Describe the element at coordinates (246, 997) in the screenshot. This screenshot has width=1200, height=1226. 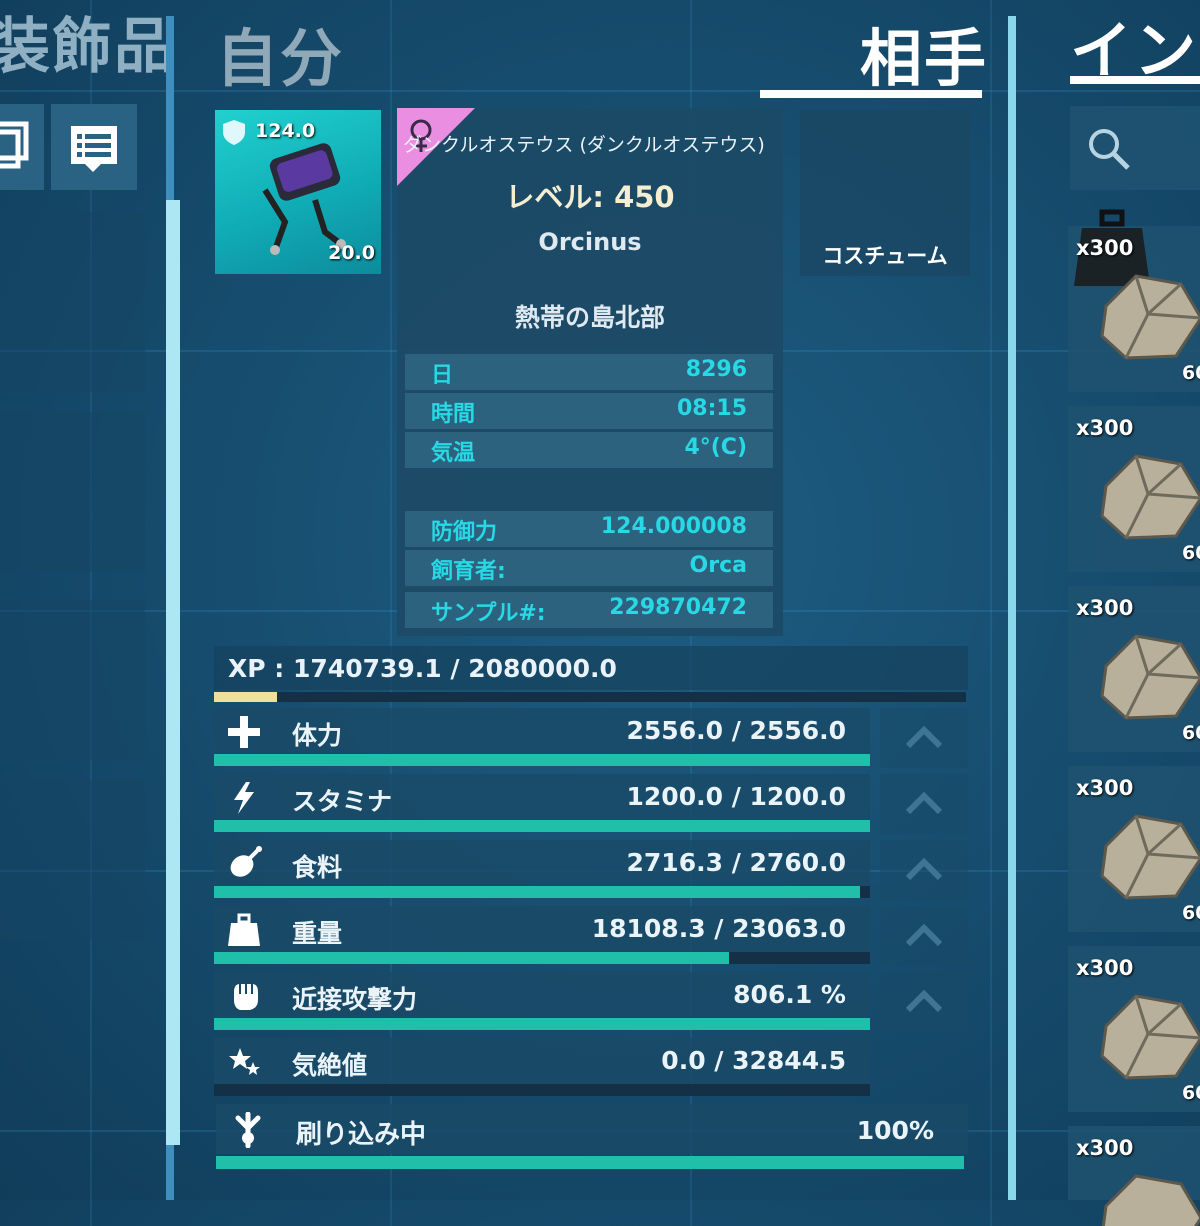
I see `melee-fist-icon` at that location.